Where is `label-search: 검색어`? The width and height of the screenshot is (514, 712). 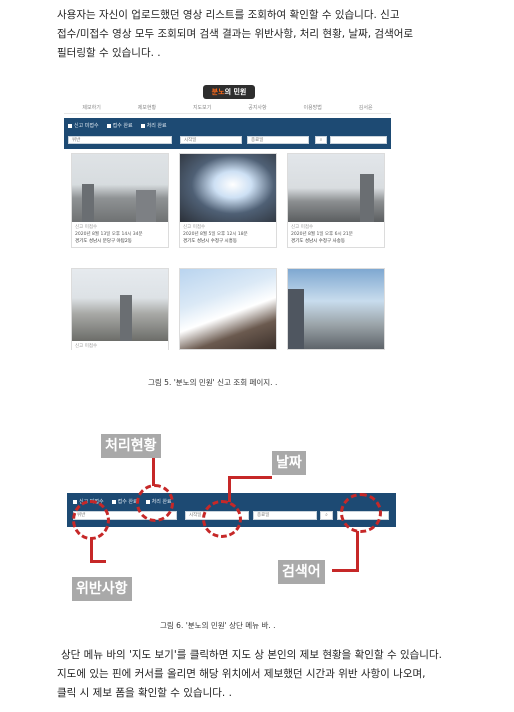
label-search: 검색어 is located at coordinates (301, 572).